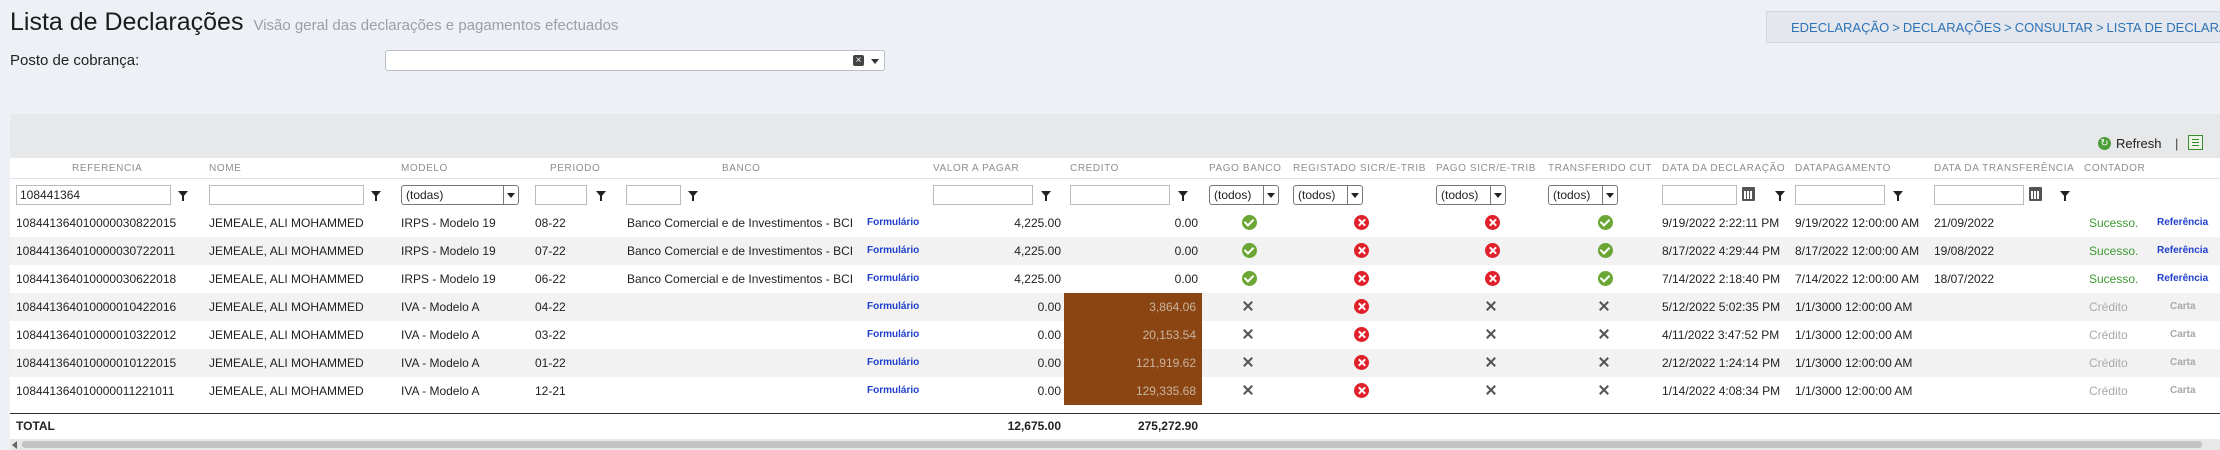 Image resolution: width=2220 pixels, height=450 pixels. What do you see at coordinates (1112, 444) in the screenshot?
I see `scrollbar-thumb` at bounding box center [1112, 444].